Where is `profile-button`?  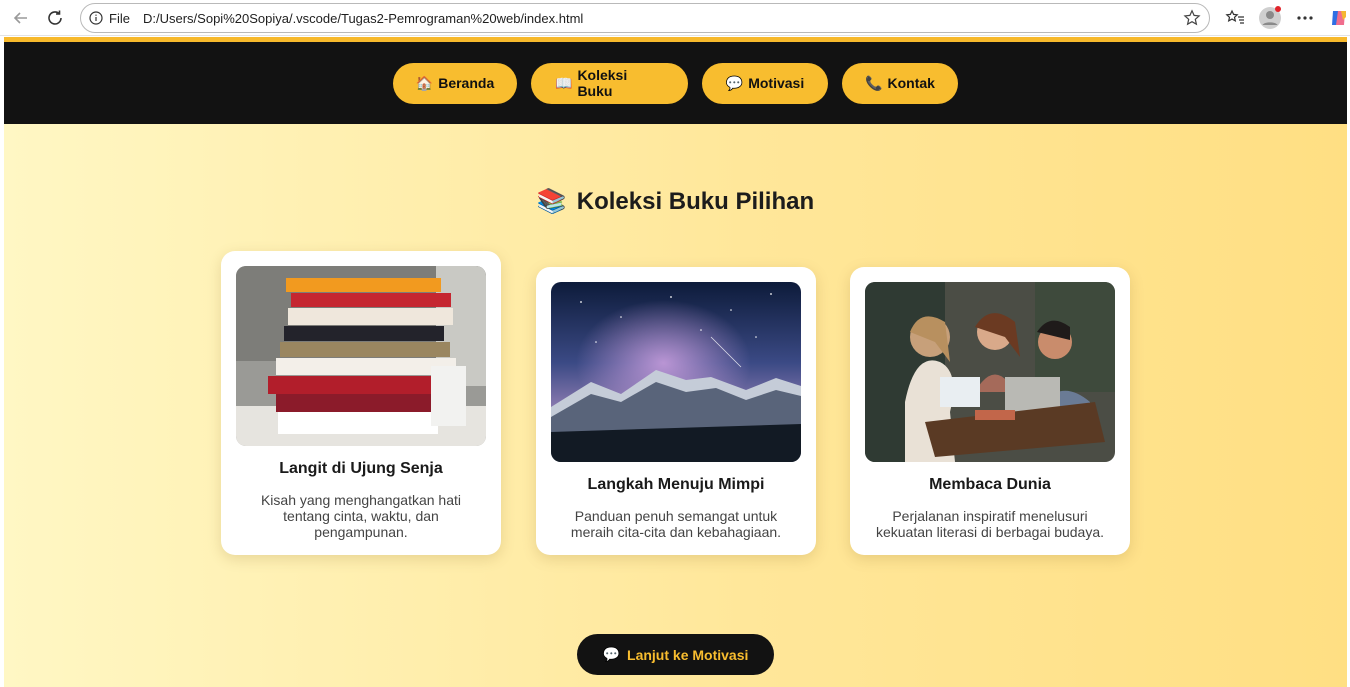 profile-button is located at coordinates (1270, 18).